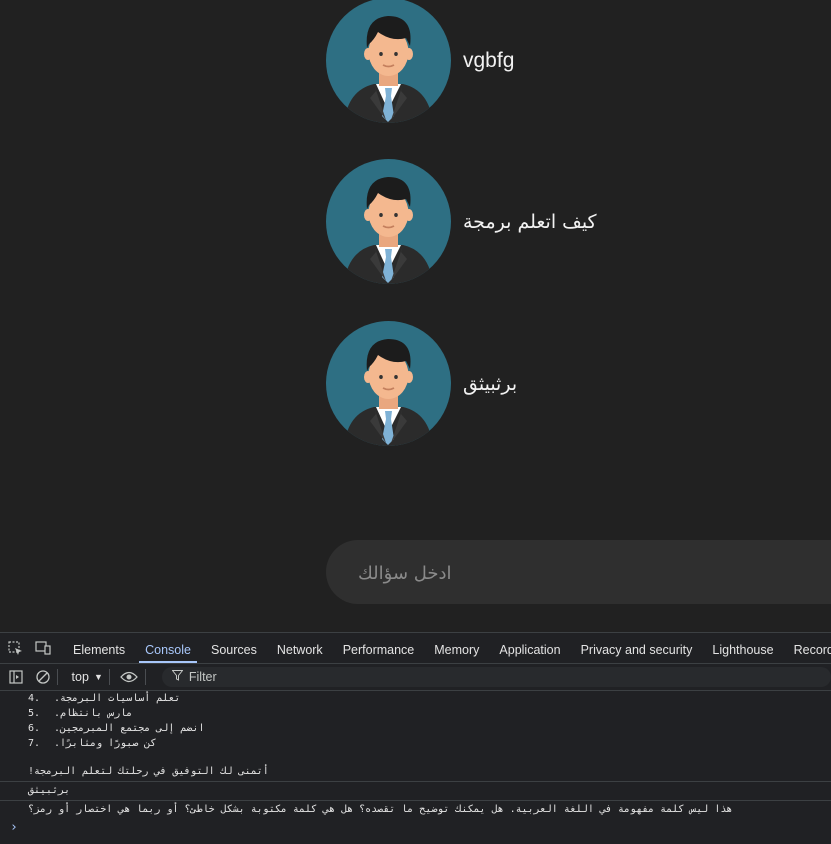  What do you see at coordinates (34, 698) in the screenshot?
I see `list-number: 4.` at bounding box center [34, 698].